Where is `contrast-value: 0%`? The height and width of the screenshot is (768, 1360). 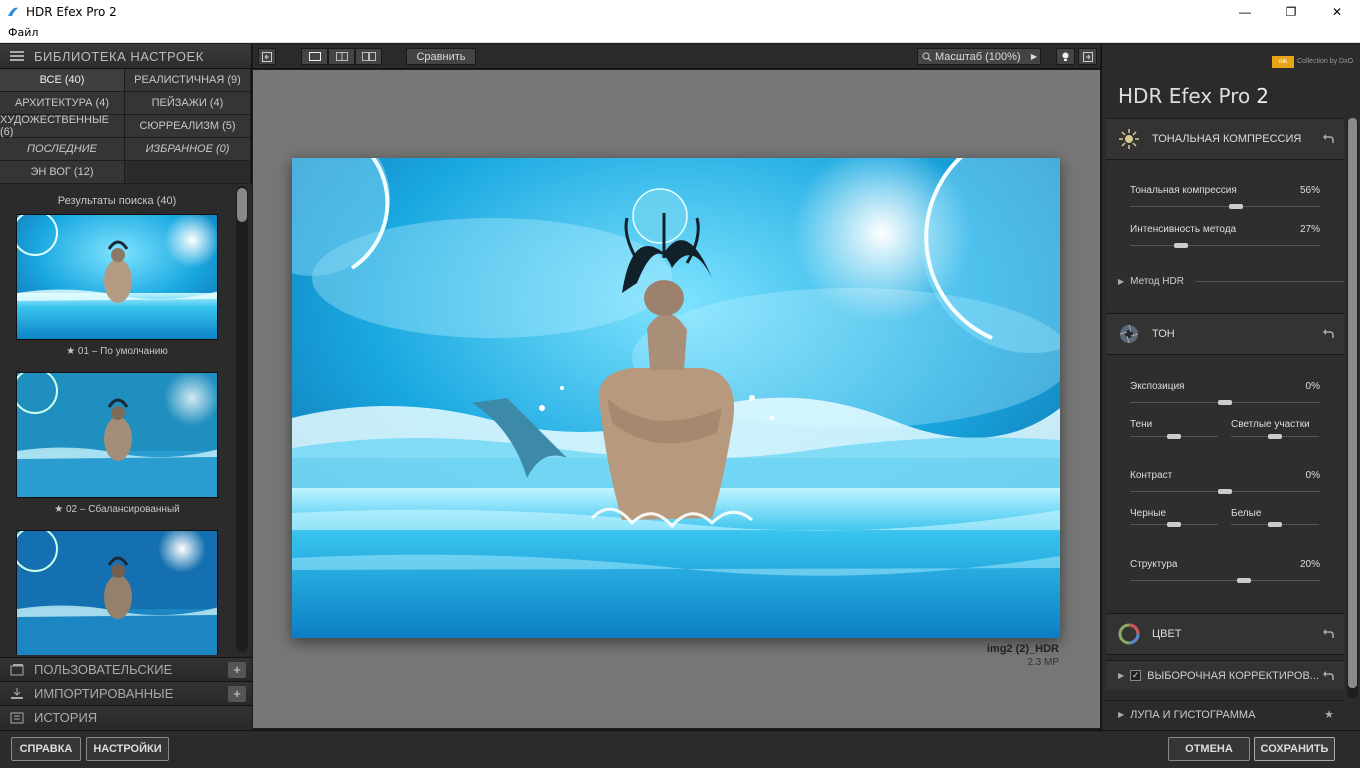 contrast-value: 0% is located at coordinates (1312, 475).